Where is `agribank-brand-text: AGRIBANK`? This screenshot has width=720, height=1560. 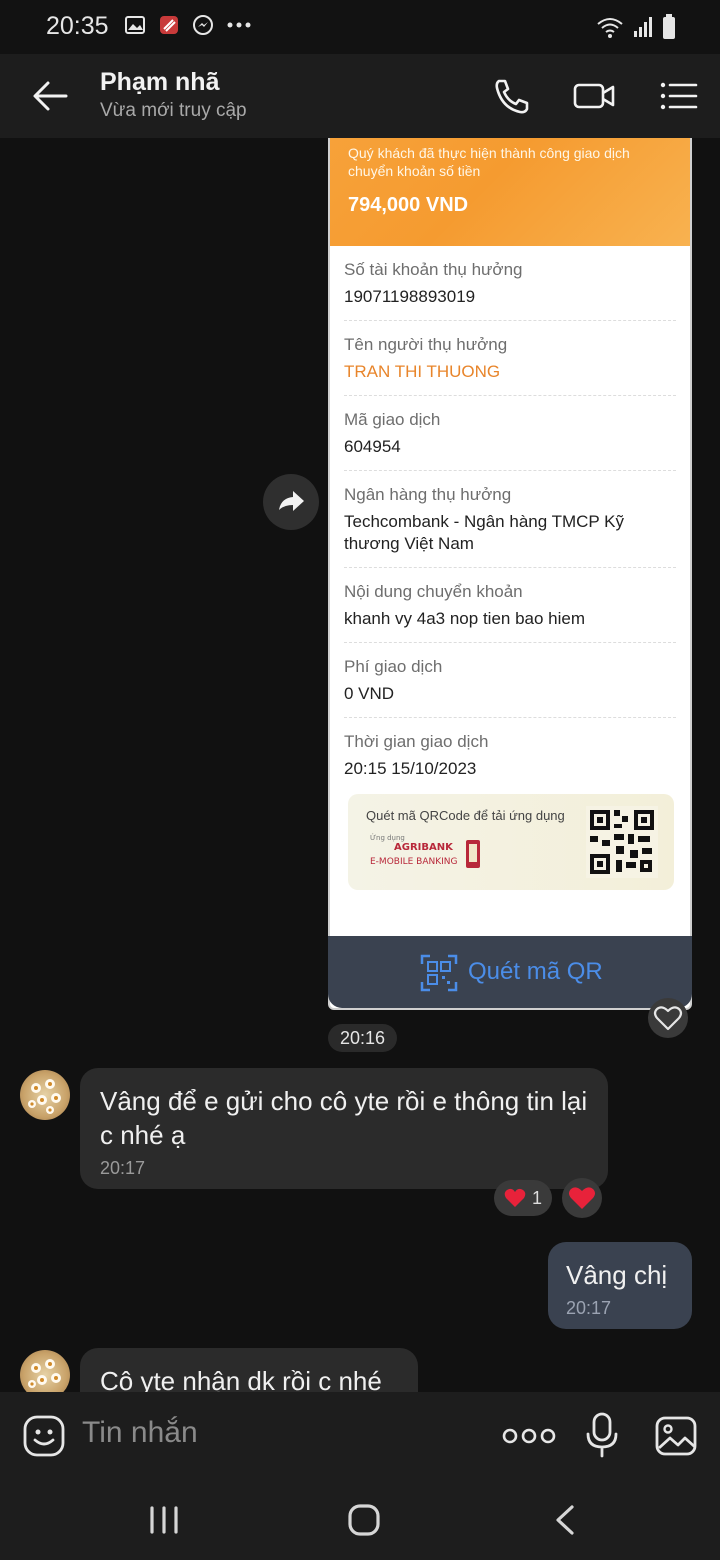 agribank-brand-text: AGRIBANK is located at coordinates (424, 847).